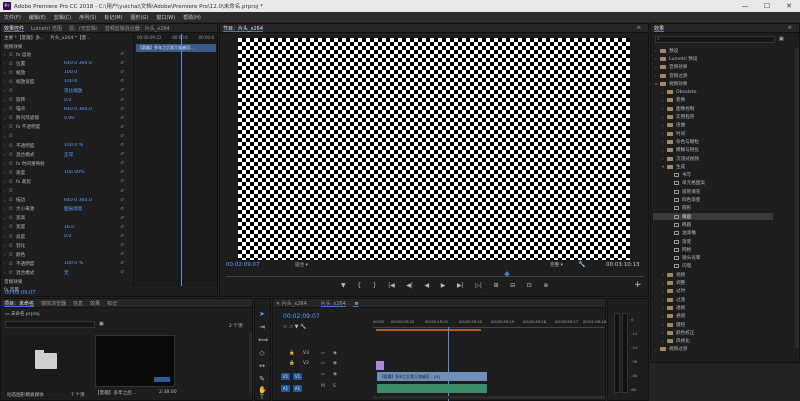 This screenshot has width=800, height=401. Describe the element at coordinates (713, 150) in the screenshot. I see `effects-folder-item: › 模糊与锐化` at that location.